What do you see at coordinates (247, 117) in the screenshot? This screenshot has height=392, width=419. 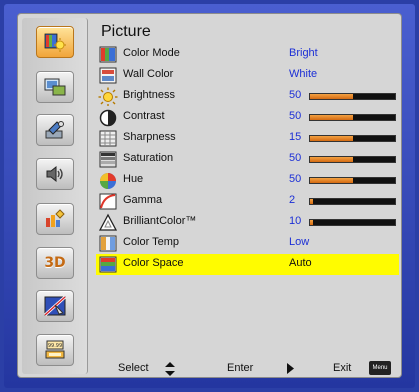 I see `menu-item-contrast: Contrast 50` at bounding box center [247, 117].